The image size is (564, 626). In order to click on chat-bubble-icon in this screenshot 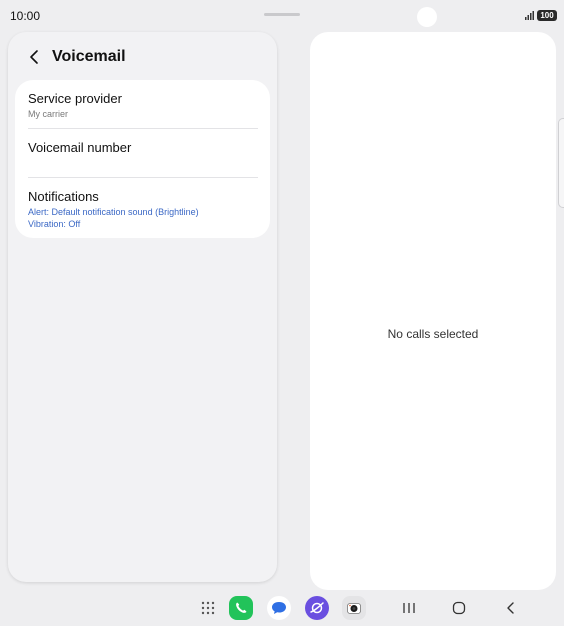, I will do `click(279, 608)`.